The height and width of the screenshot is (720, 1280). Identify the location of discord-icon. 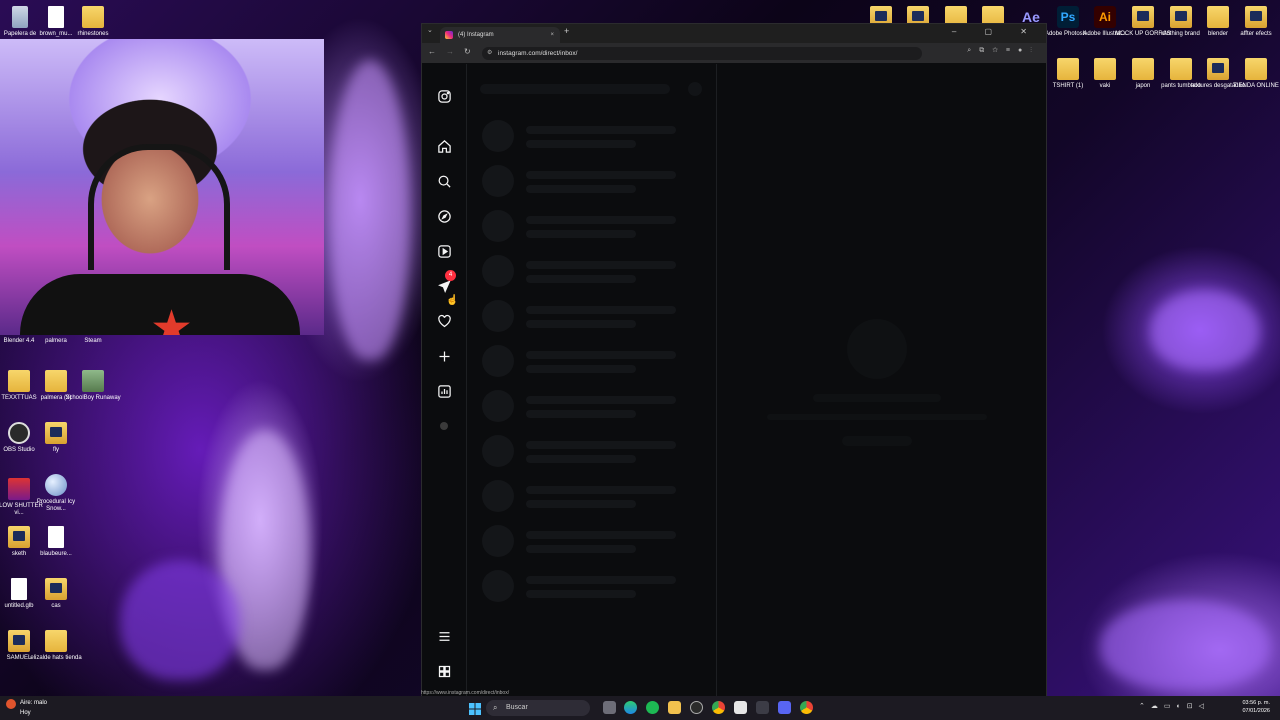
(784, 707).